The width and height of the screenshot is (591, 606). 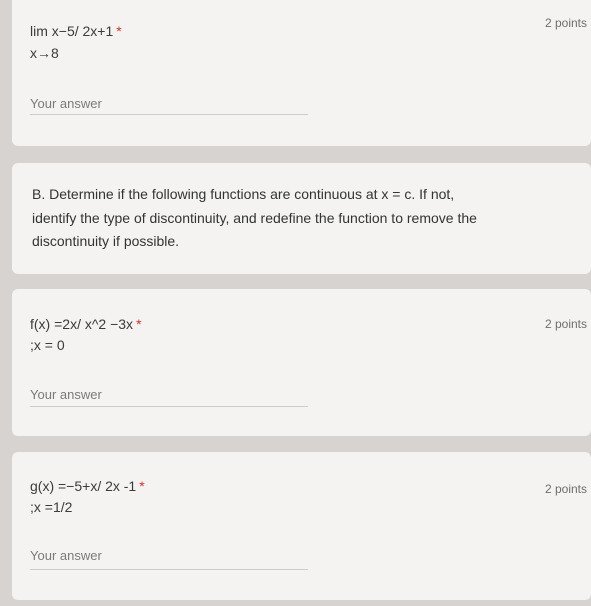 I want to click on question-title: lim x−5/ 2x+1 *, so click(x=76, y=31).